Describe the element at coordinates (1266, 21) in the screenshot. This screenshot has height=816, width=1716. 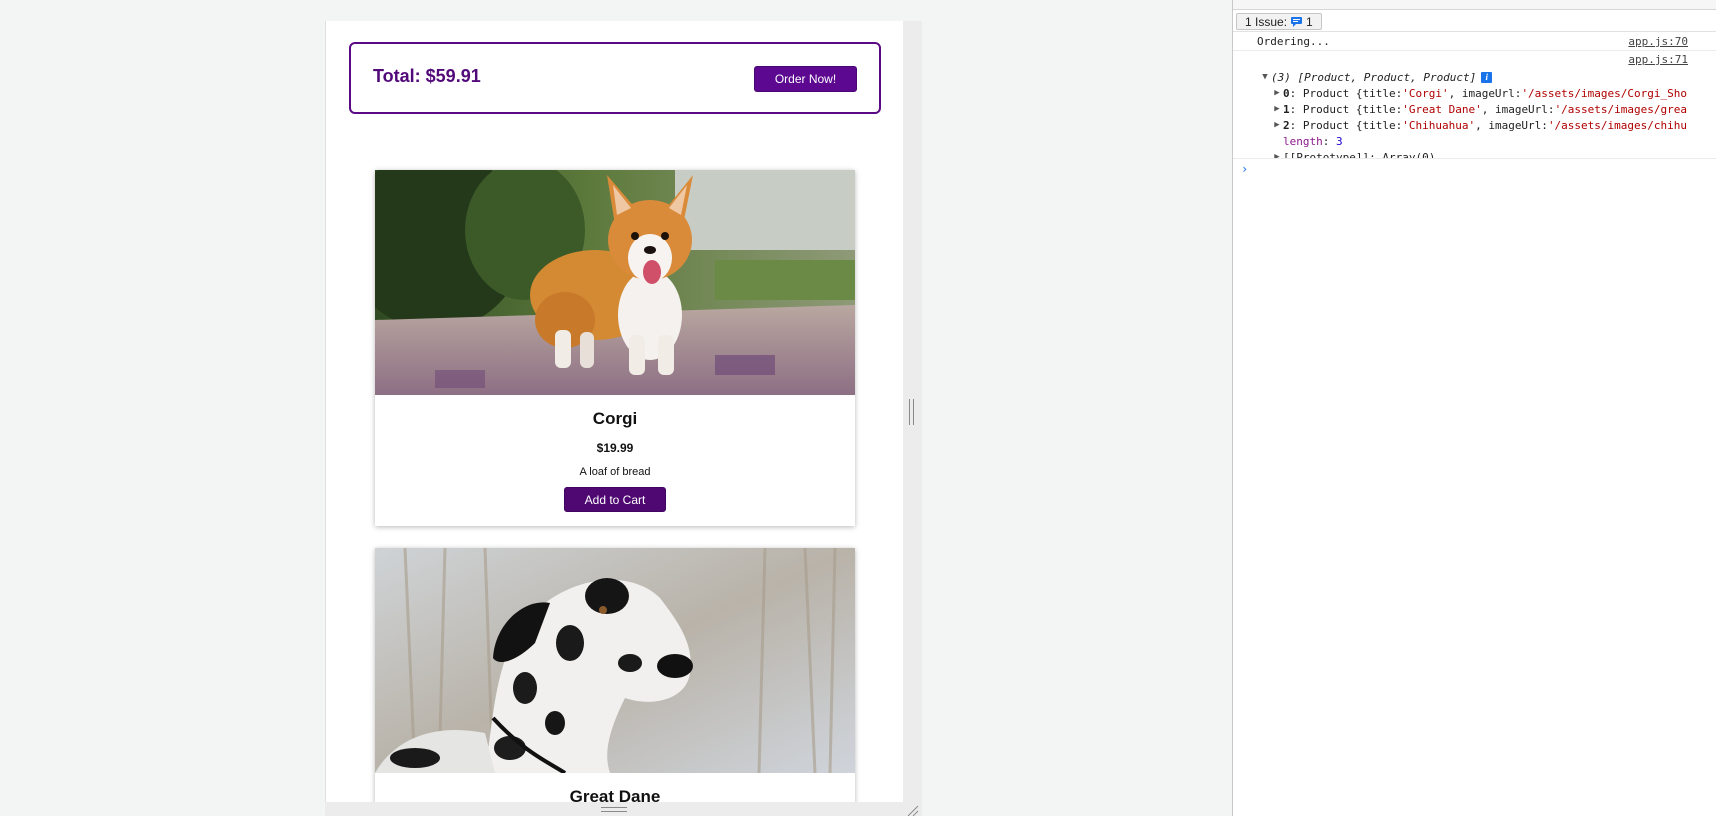
I see `issues-label: 1 Issue:` at that location.